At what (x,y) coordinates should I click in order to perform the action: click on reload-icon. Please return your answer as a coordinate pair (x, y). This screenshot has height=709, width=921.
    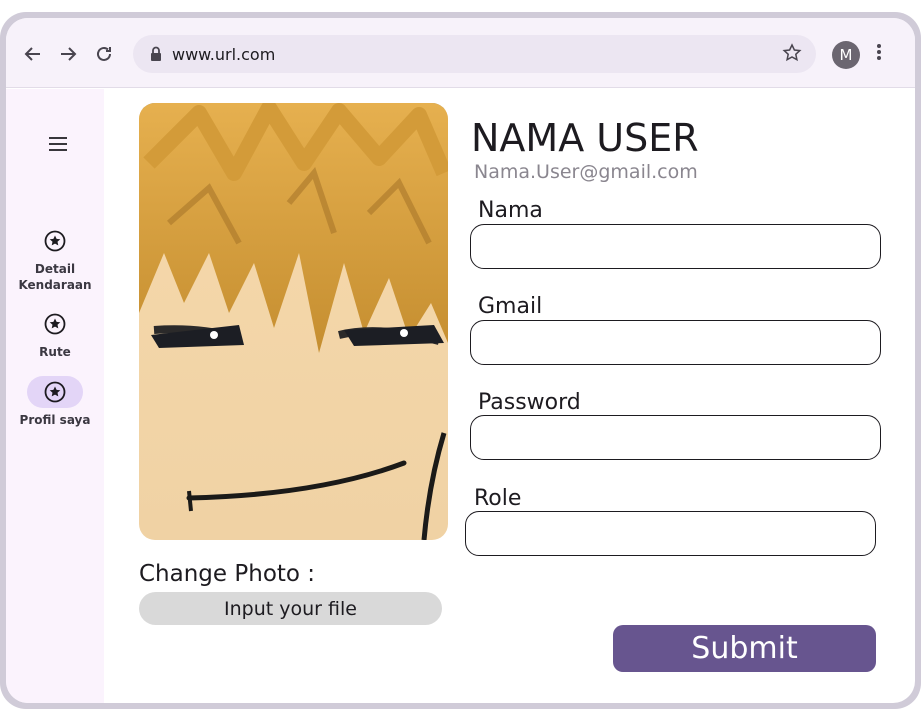
    Looking at the image, I should click on (104, 53).